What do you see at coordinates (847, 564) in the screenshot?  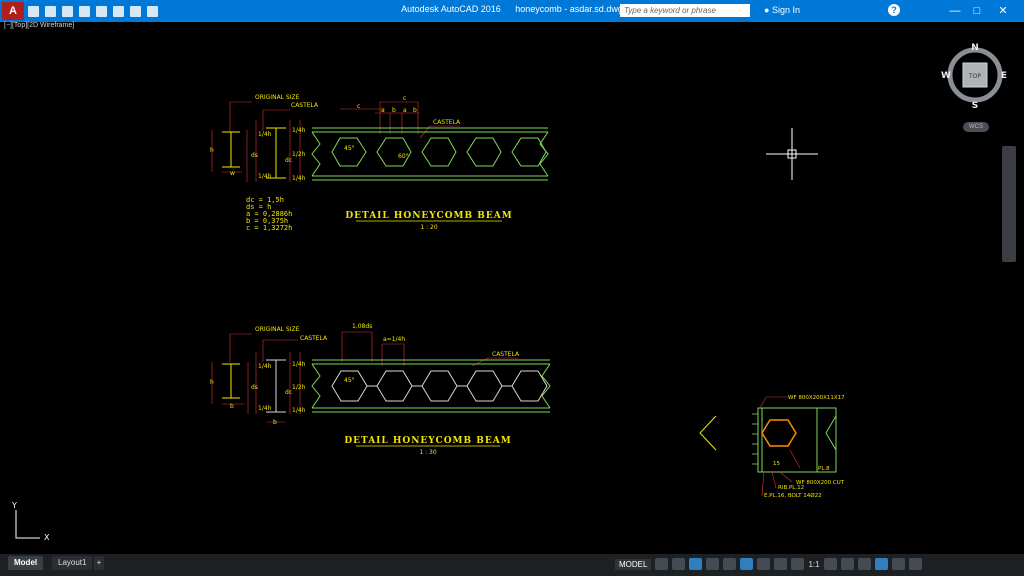 I see `plus-icon` at bounding box center [847, 564].